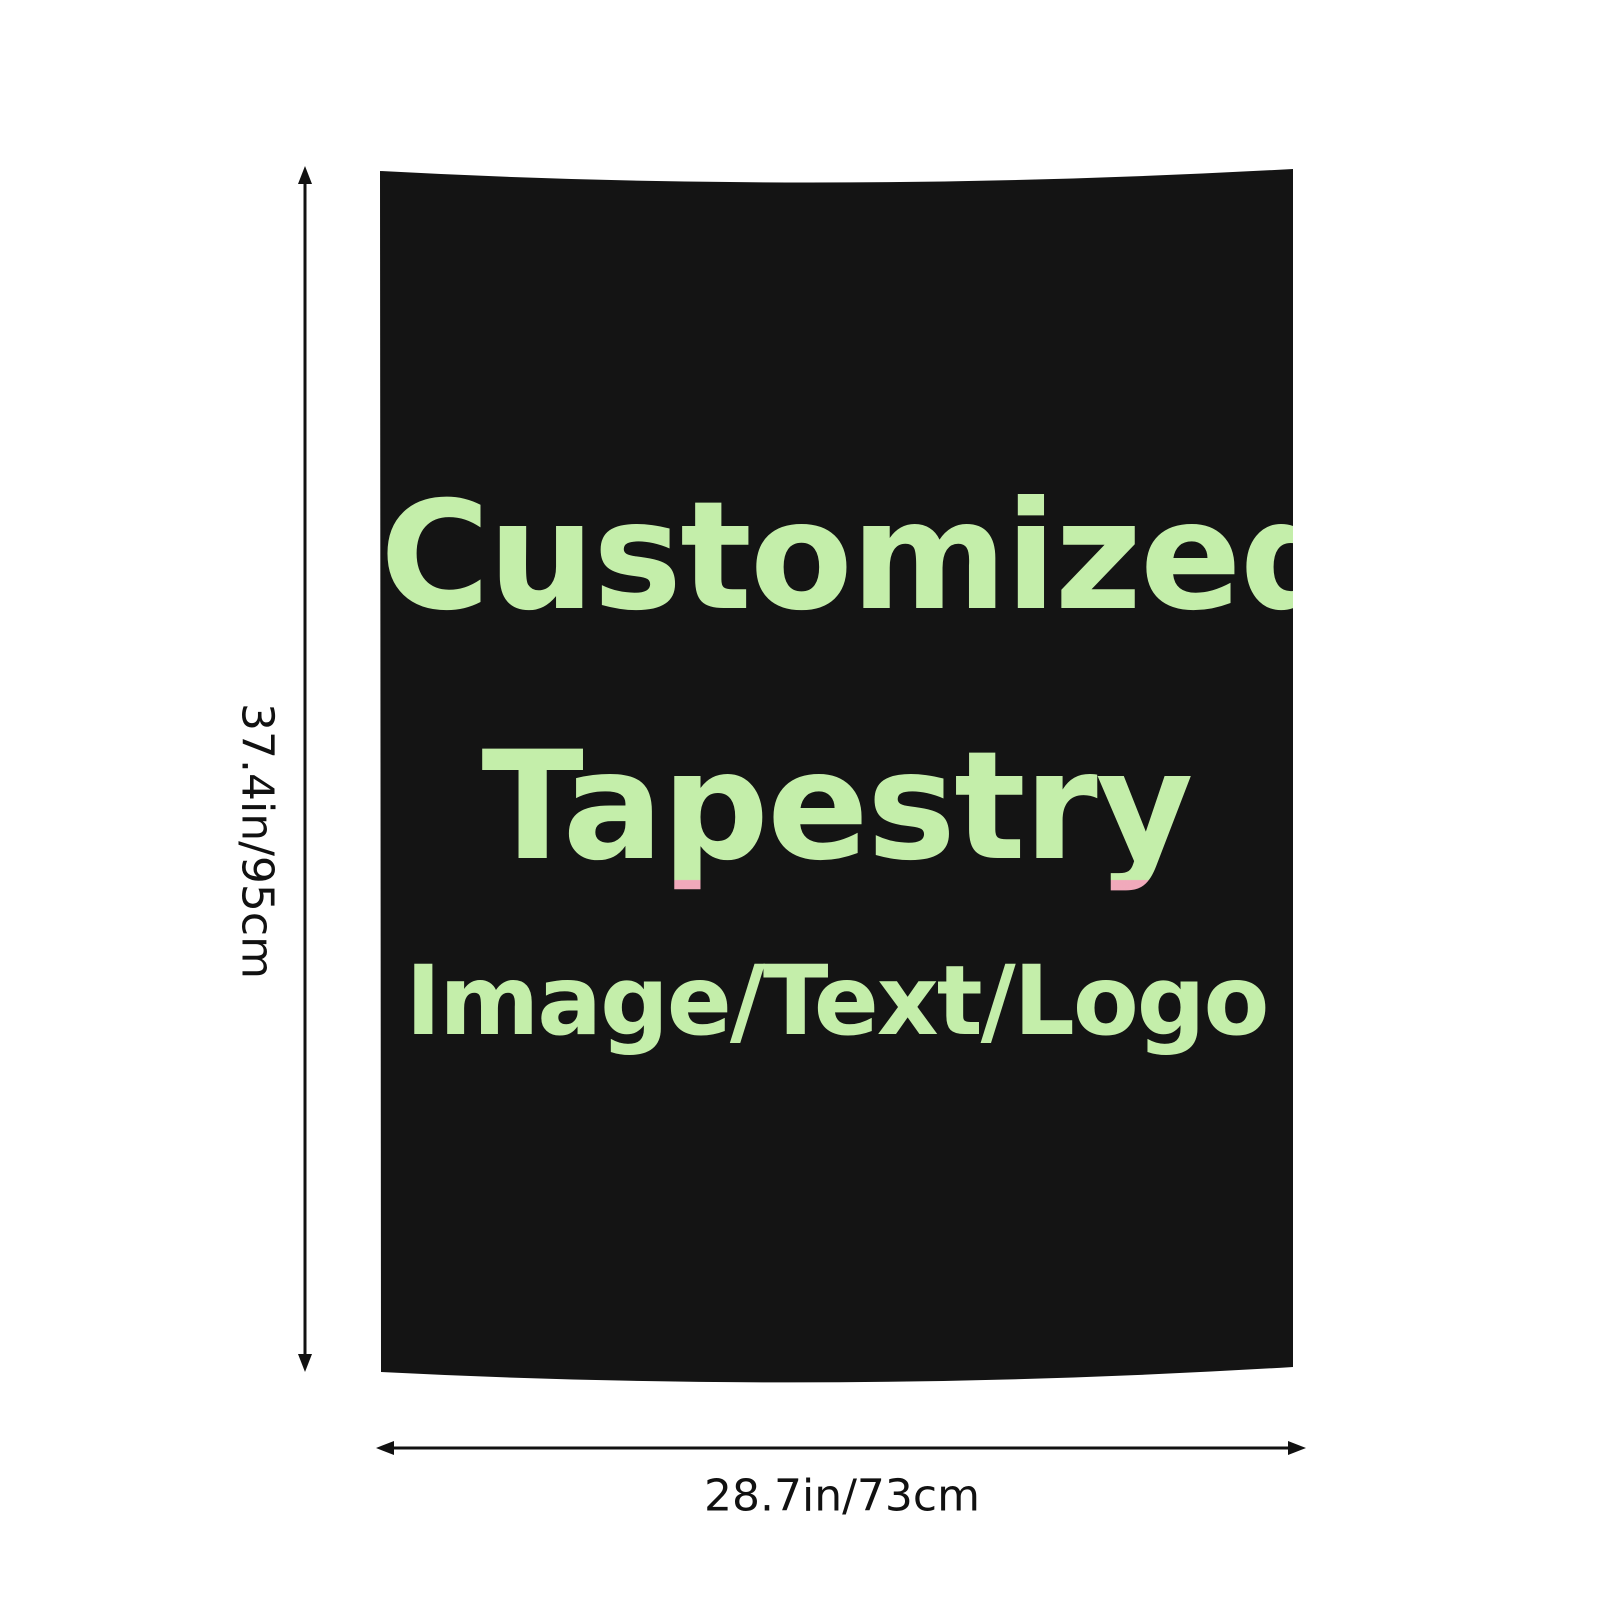 This screenshot has width=1600, height=1600. What do you see at coordinates (863, 557) in the screenshot?
I see `tapestry-title-line: Customized` at bounding box center [863, 557].